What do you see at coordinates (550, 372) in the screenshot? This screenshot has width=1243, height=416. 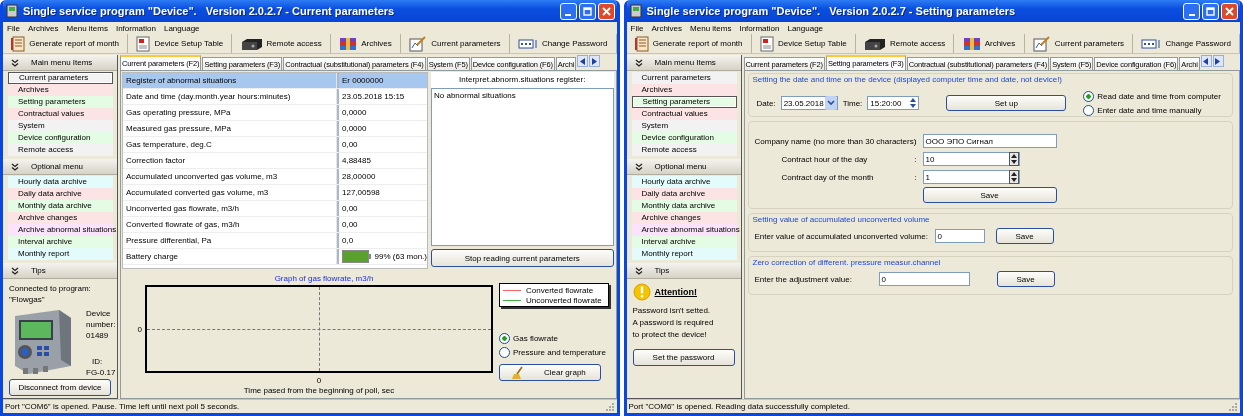 I see `clear-graph-button: Clear graph` at bounding box center [550, 372].